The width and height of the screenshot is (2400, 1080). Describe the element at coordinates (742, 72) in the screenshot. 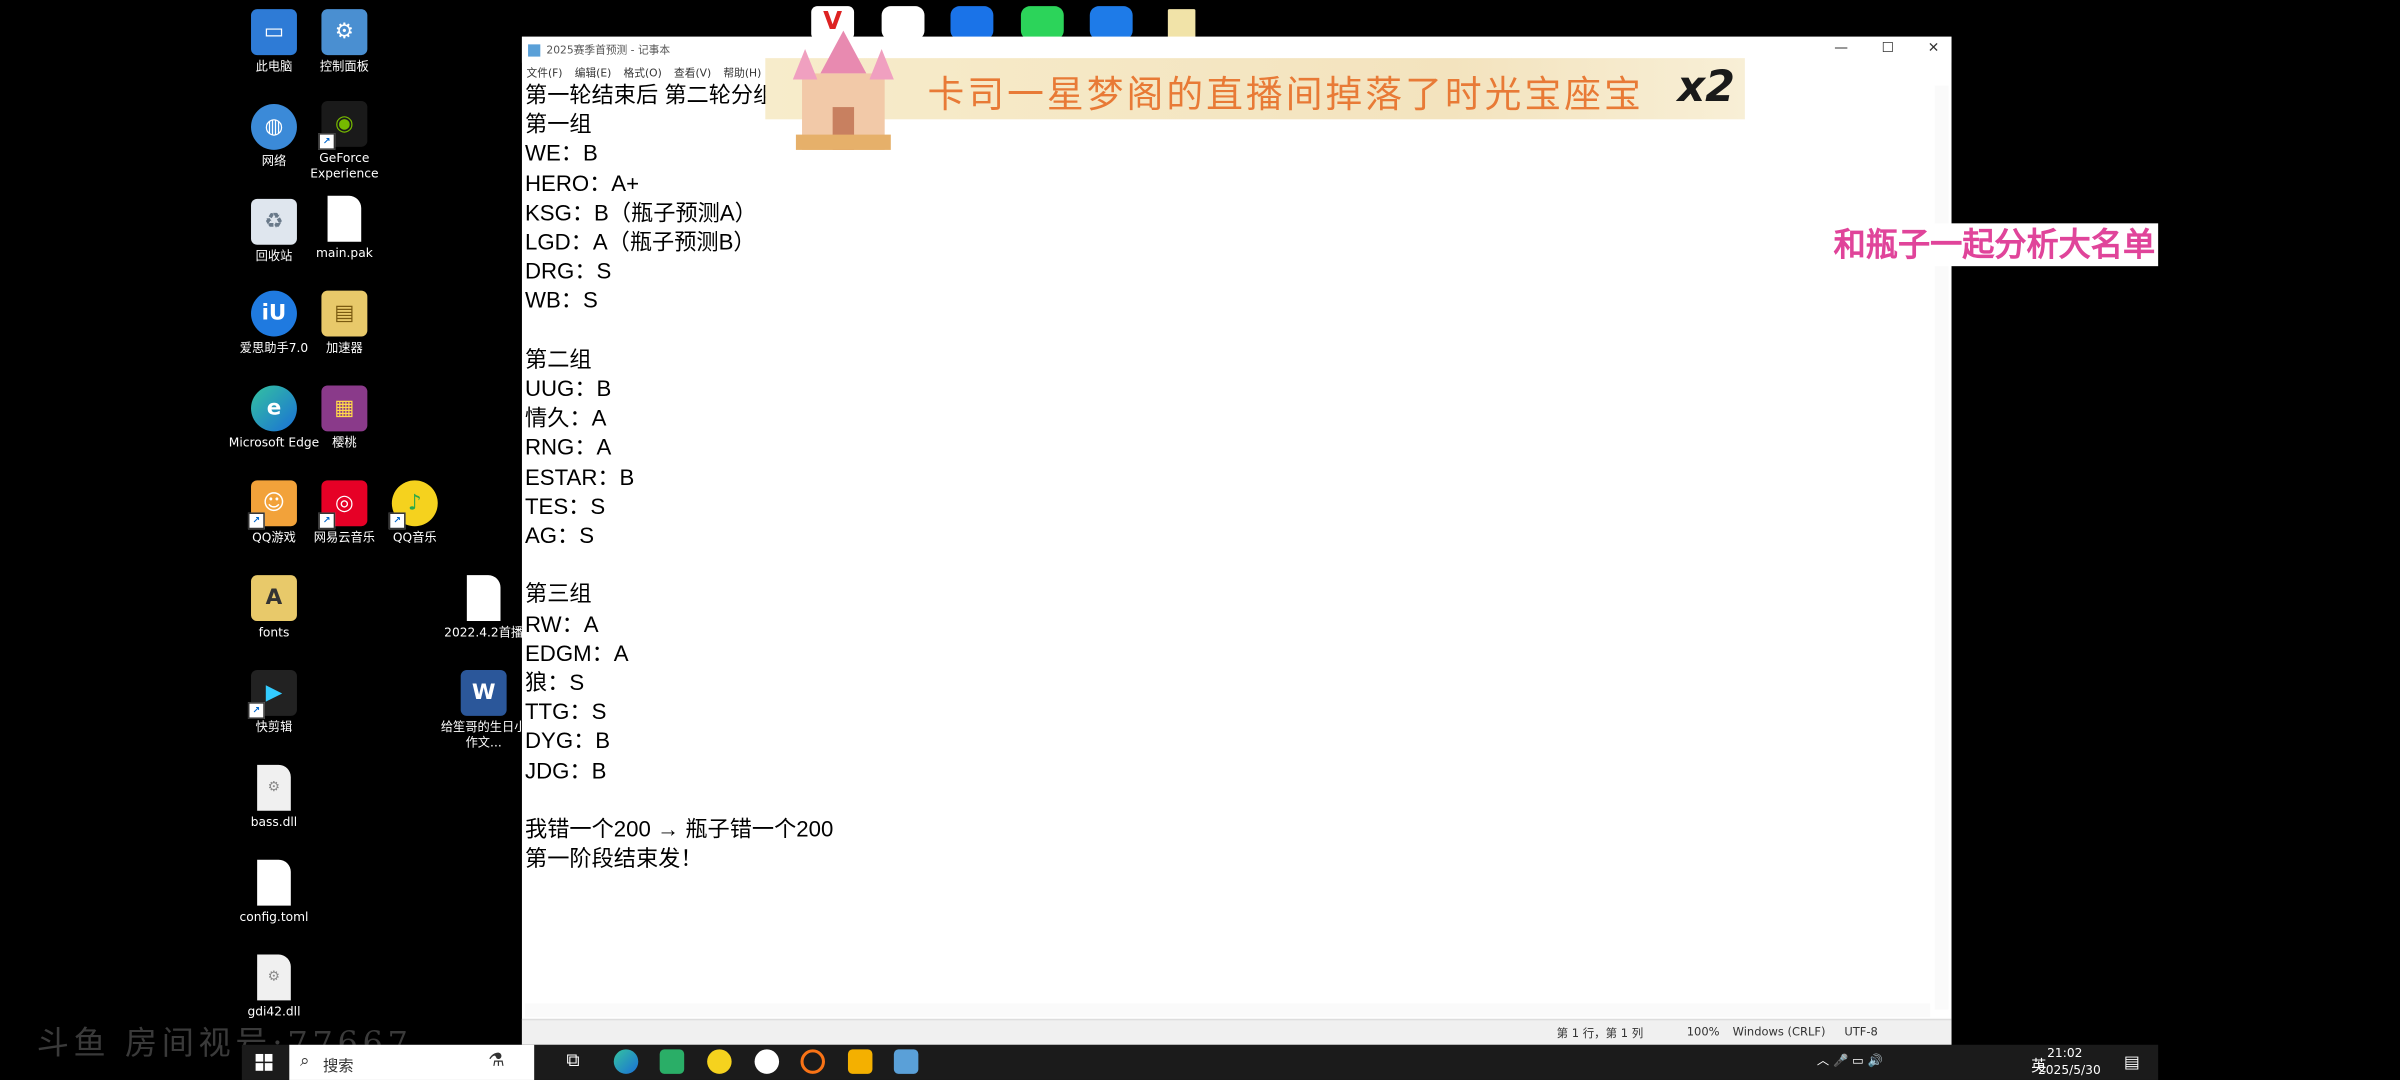

I see `menu-help: 帮助(H)` at that location.